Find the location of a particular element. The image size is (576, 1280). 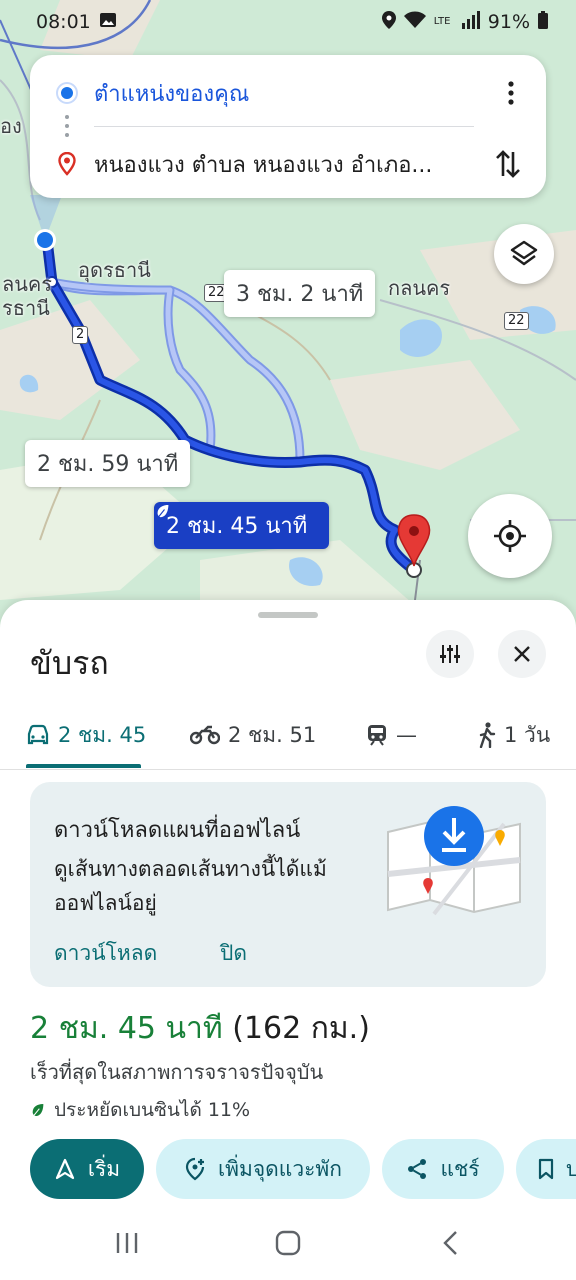

crosshair-icon is located at coordinates (510, 536).